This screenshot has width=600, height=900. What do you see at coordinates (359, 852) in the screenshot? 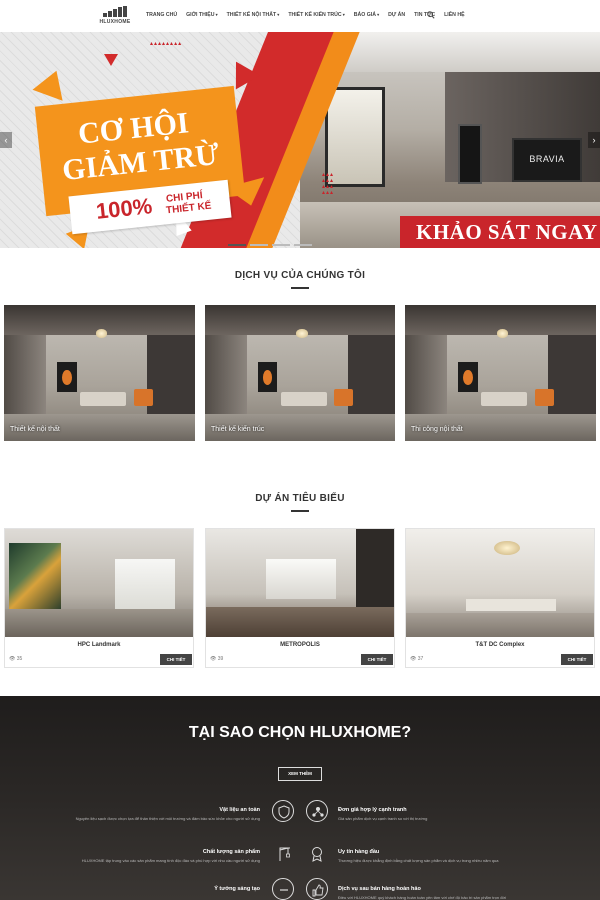
I see `feature-title: Uy tín hàng đầu` at bounding box center [359, 852].